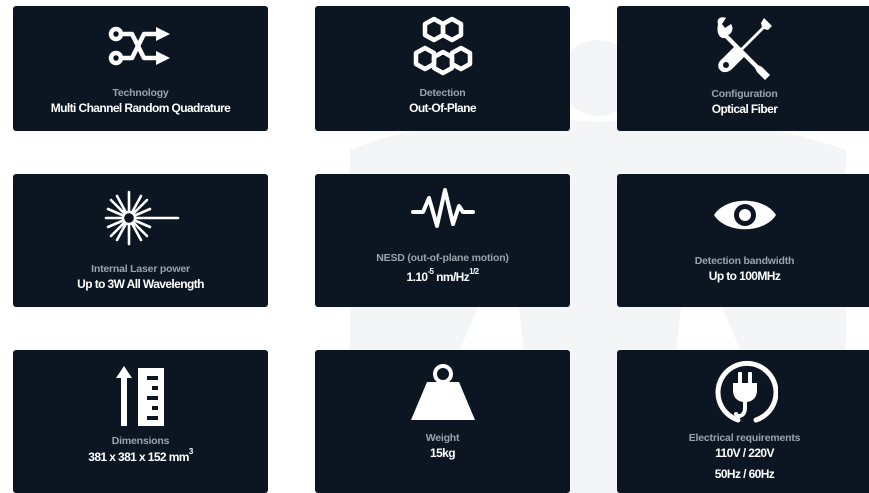 The height and width of the screenshot is (493, 869). What do you see at coordinates (430, 271) in the screenshot?
I see `nesd-exponent: -5` at bounding box center [430, 271].